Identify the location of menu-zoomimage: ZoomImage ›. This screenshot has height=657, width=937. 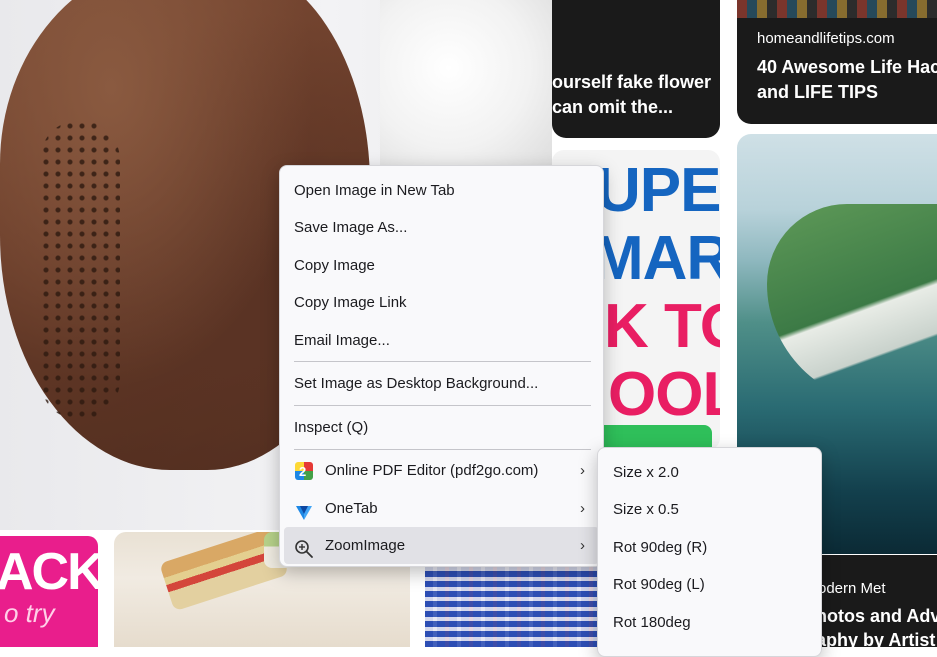
(441, 545).